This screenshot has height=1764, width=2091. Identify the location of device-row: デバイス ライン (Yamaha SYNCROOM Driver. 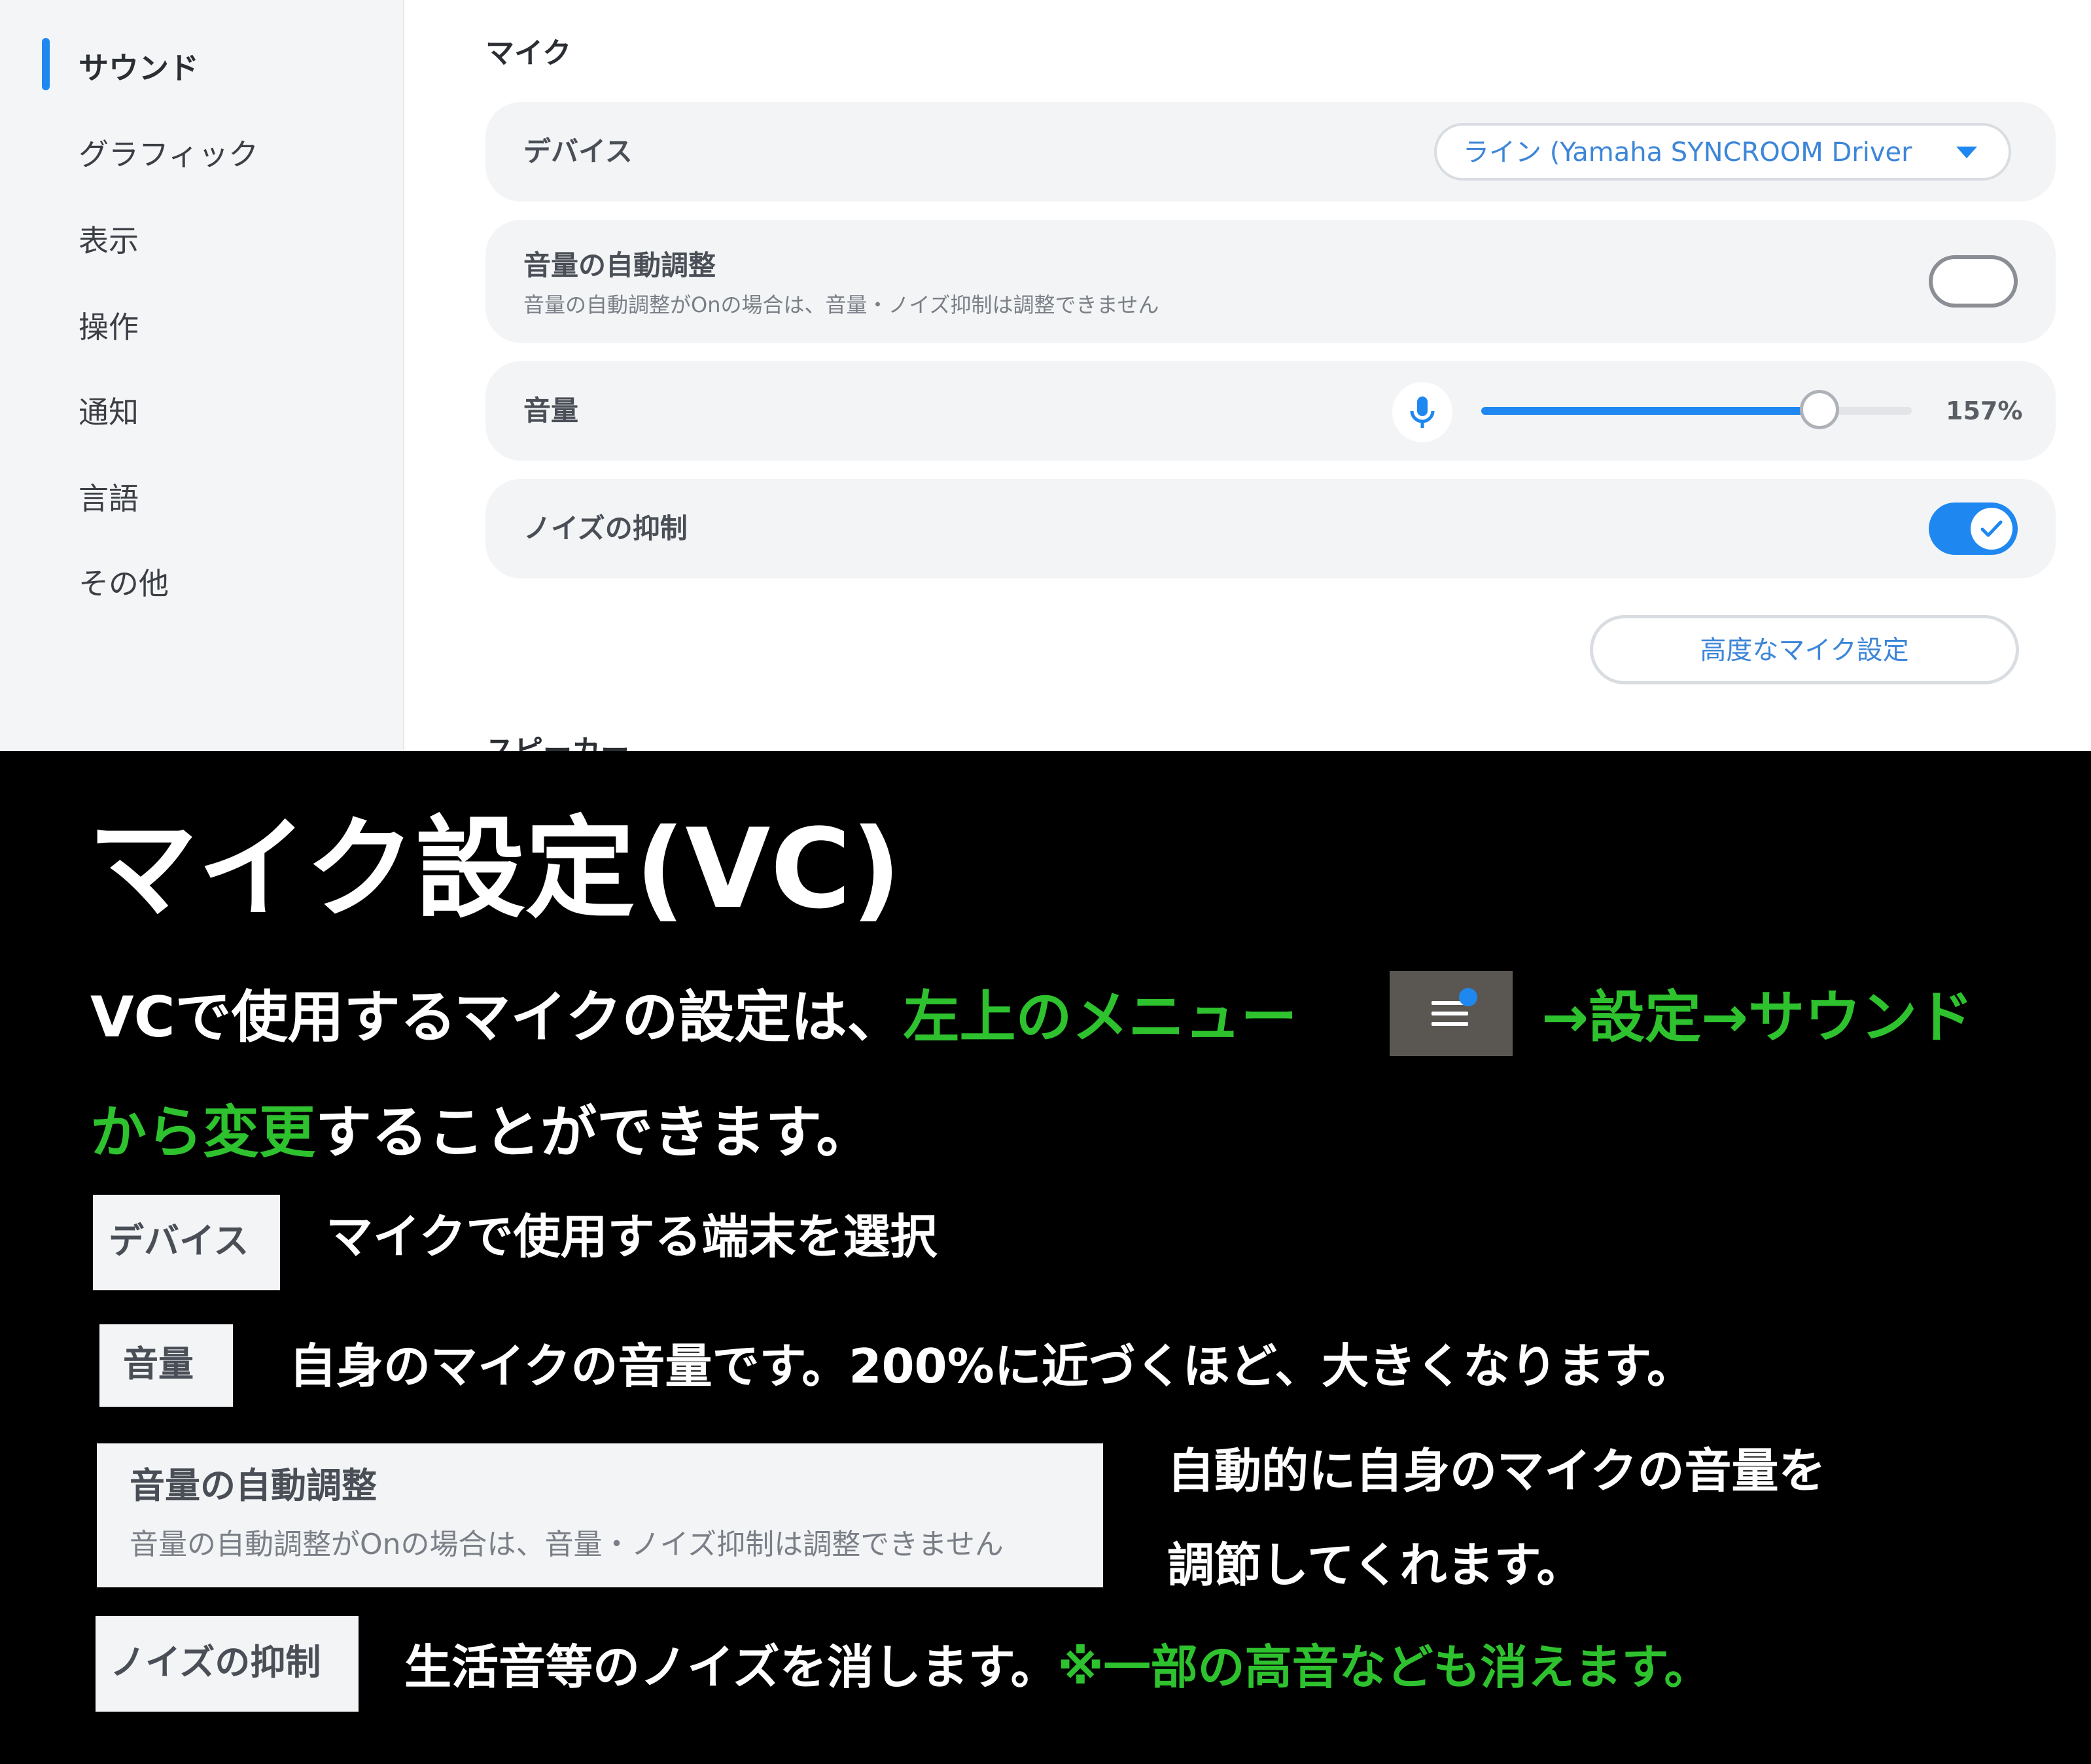
(1270, 152).